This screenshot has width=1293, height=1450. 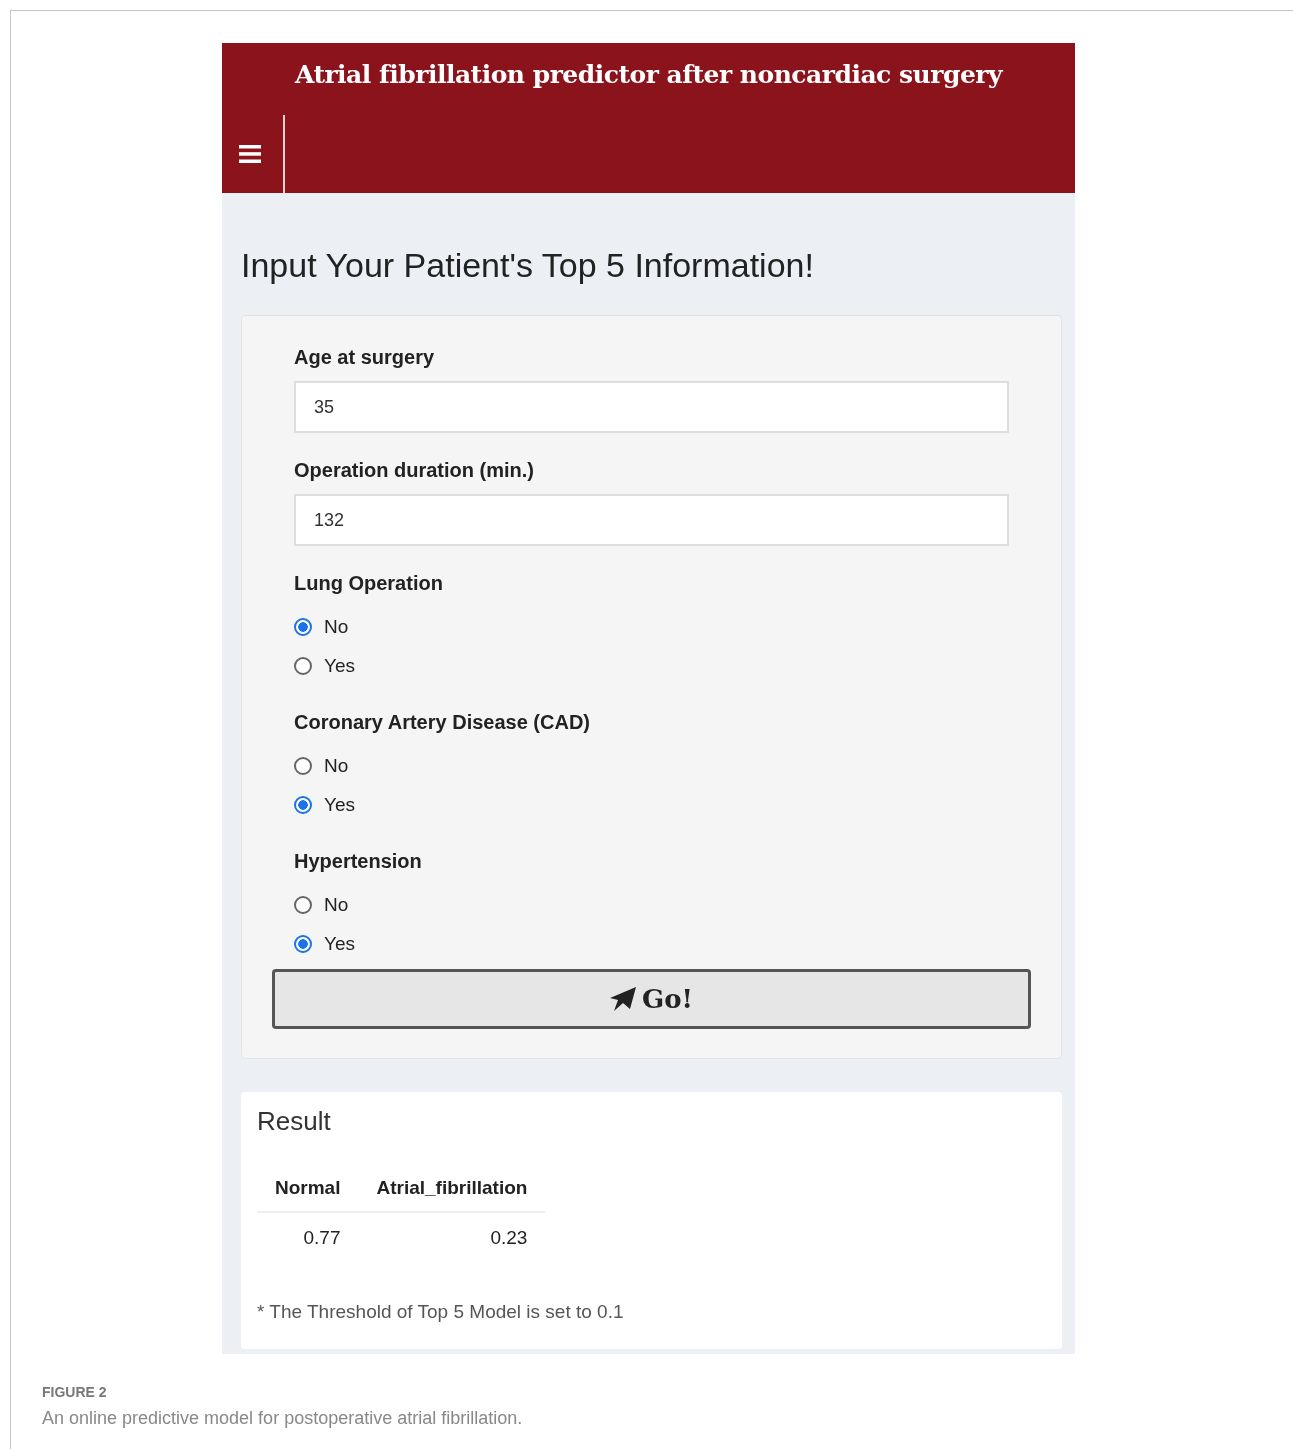 I want to click on input-field: 35, so click(x=651, y=407).